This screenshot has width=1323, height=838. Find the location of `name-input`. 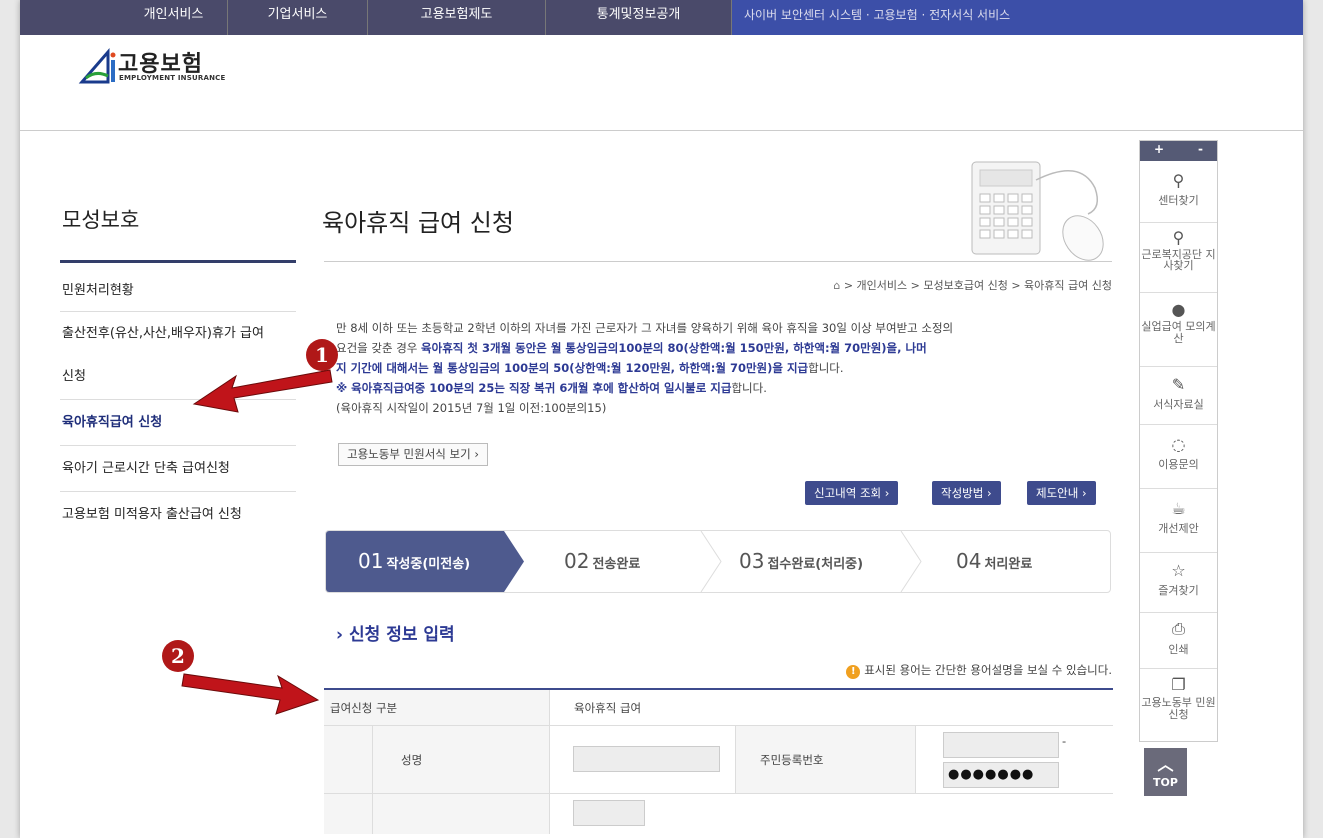

name-input is located at coordinates (646, 759).